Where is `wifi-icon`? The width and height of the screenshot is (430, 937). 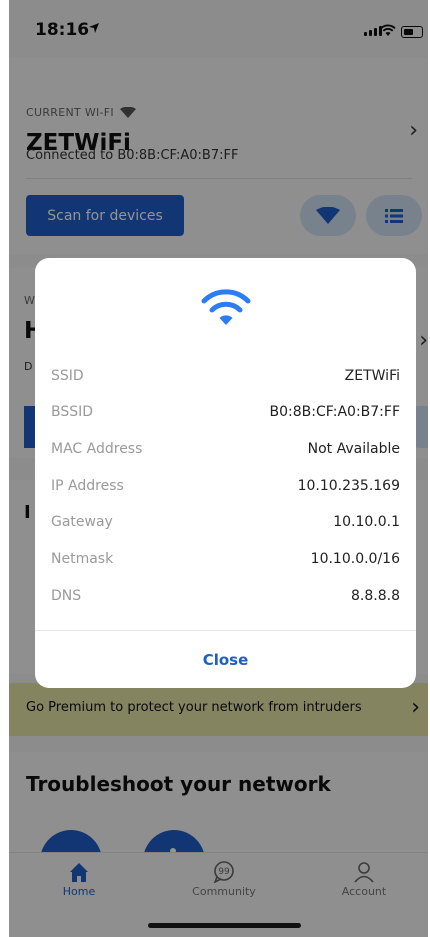 wifi-icon is located at coordinates (226, 307).